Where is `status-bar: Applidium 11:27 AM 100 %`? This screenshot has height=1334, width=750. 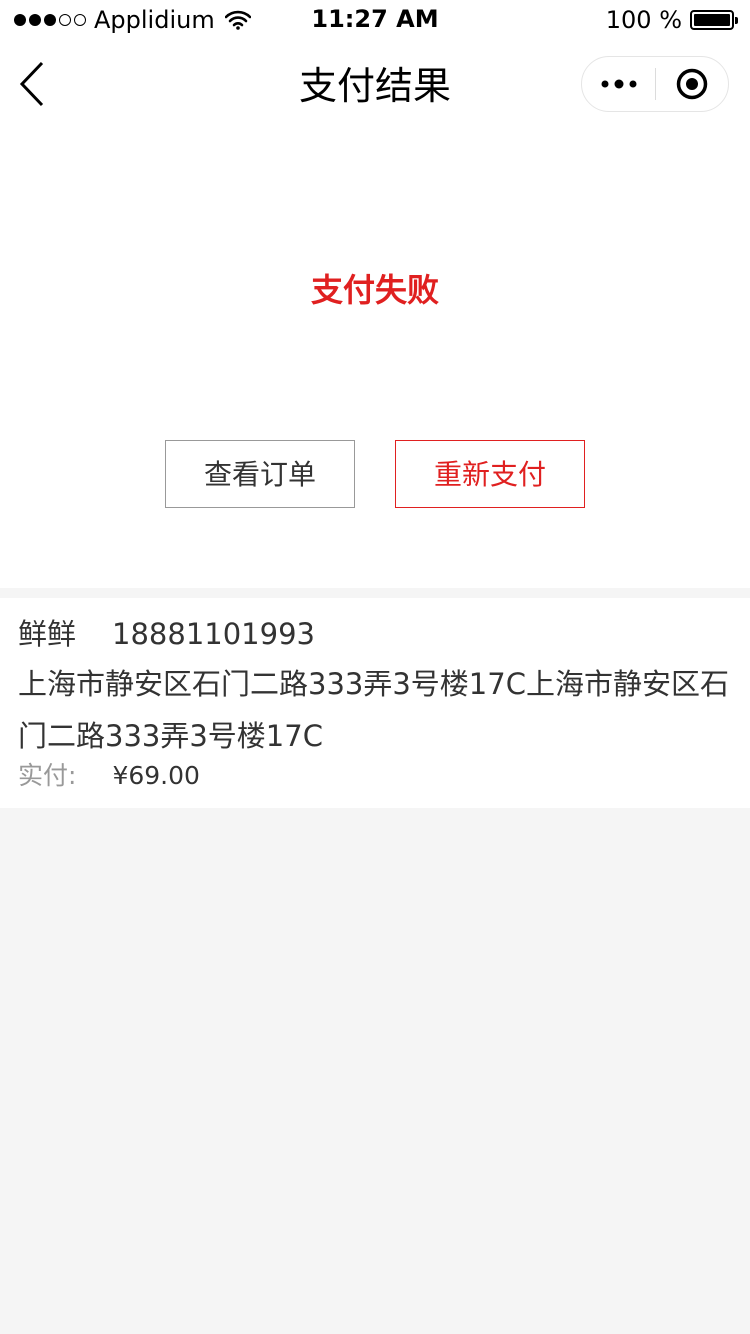 status-bar: Applidium 11:27 AM 100 % is located at coordinates (375, 20).